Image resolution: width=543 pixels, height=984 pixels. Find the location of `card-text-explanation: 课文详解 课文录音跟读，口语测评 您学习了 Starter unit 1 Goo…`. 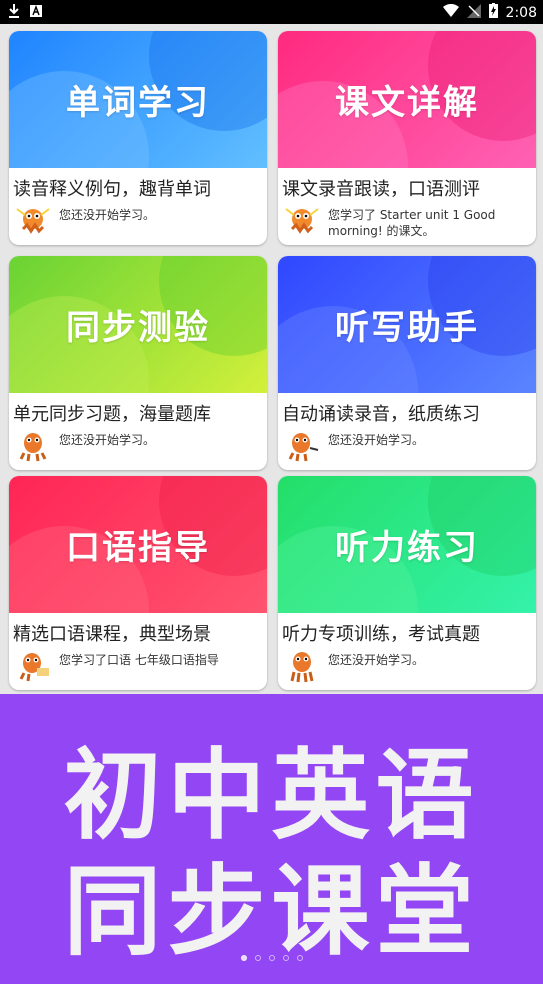

card-text-explanation: 课文详解 课文录音跟读，口语测评 您学习了 Starter unit 1 Goo… is located at coordinates (407, 138).